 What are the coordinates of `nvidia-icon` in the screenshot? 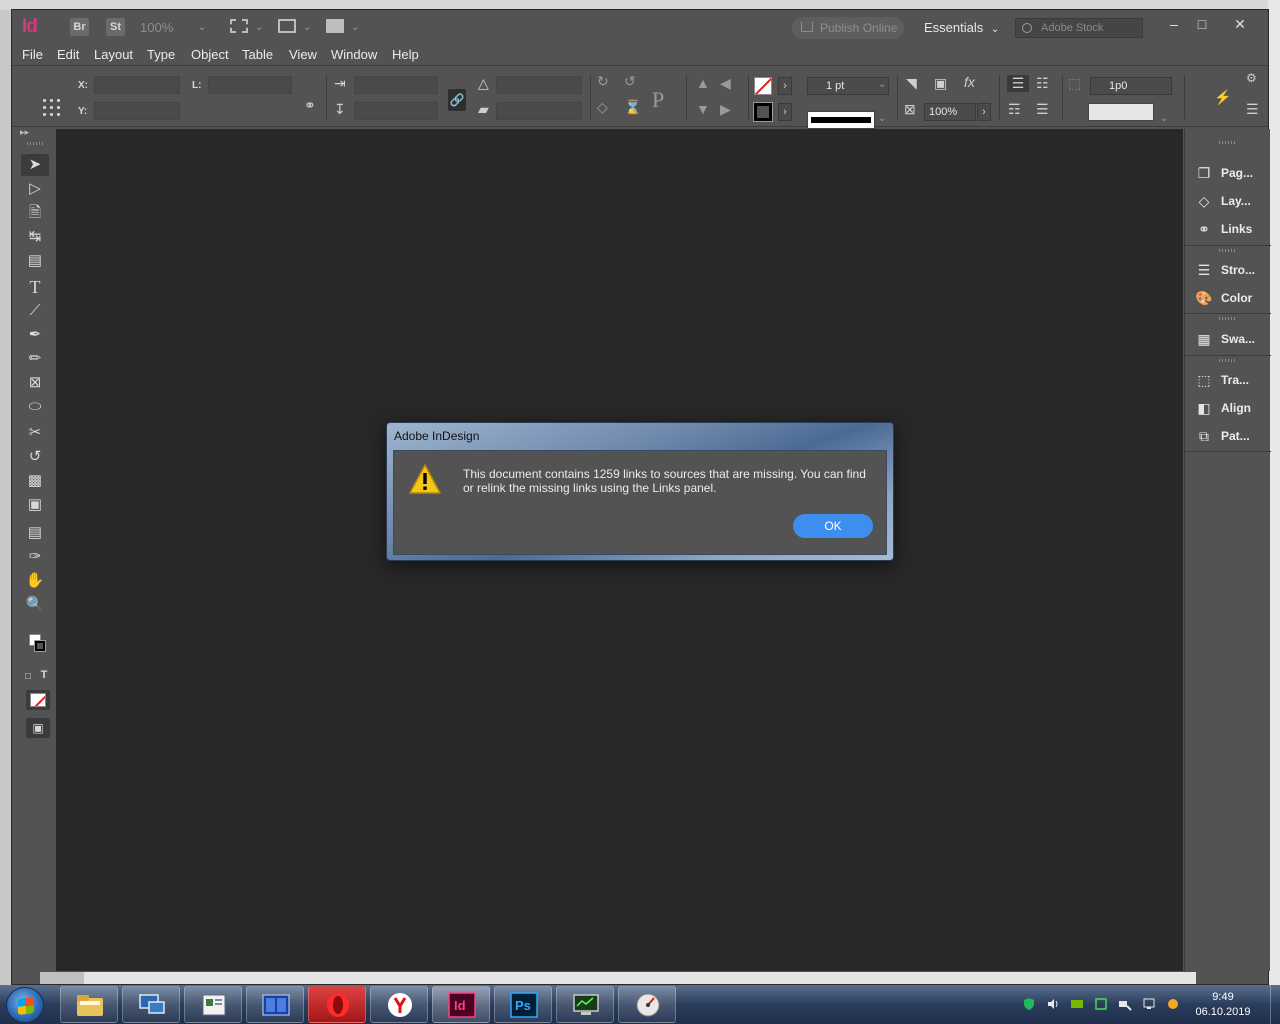 It's located at (1077, 1004).